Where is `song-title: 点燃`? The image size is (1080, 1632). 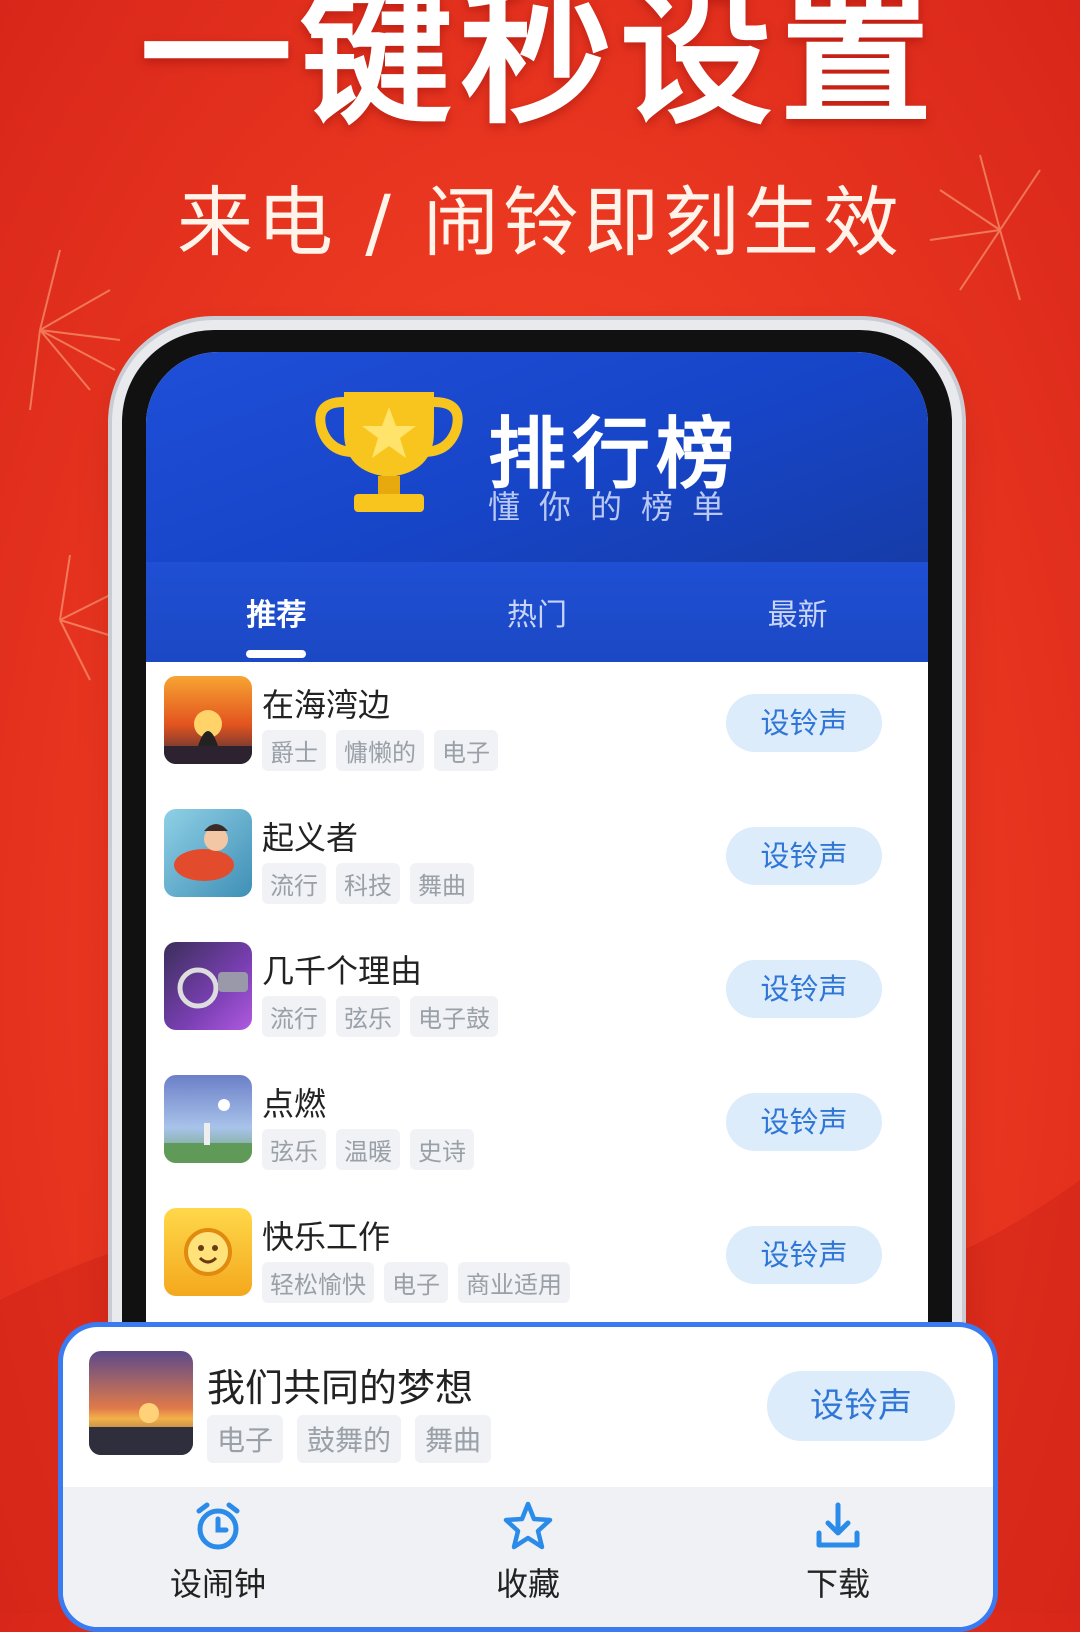 song-title: 点燃 is located at coordinates (294, 1104).